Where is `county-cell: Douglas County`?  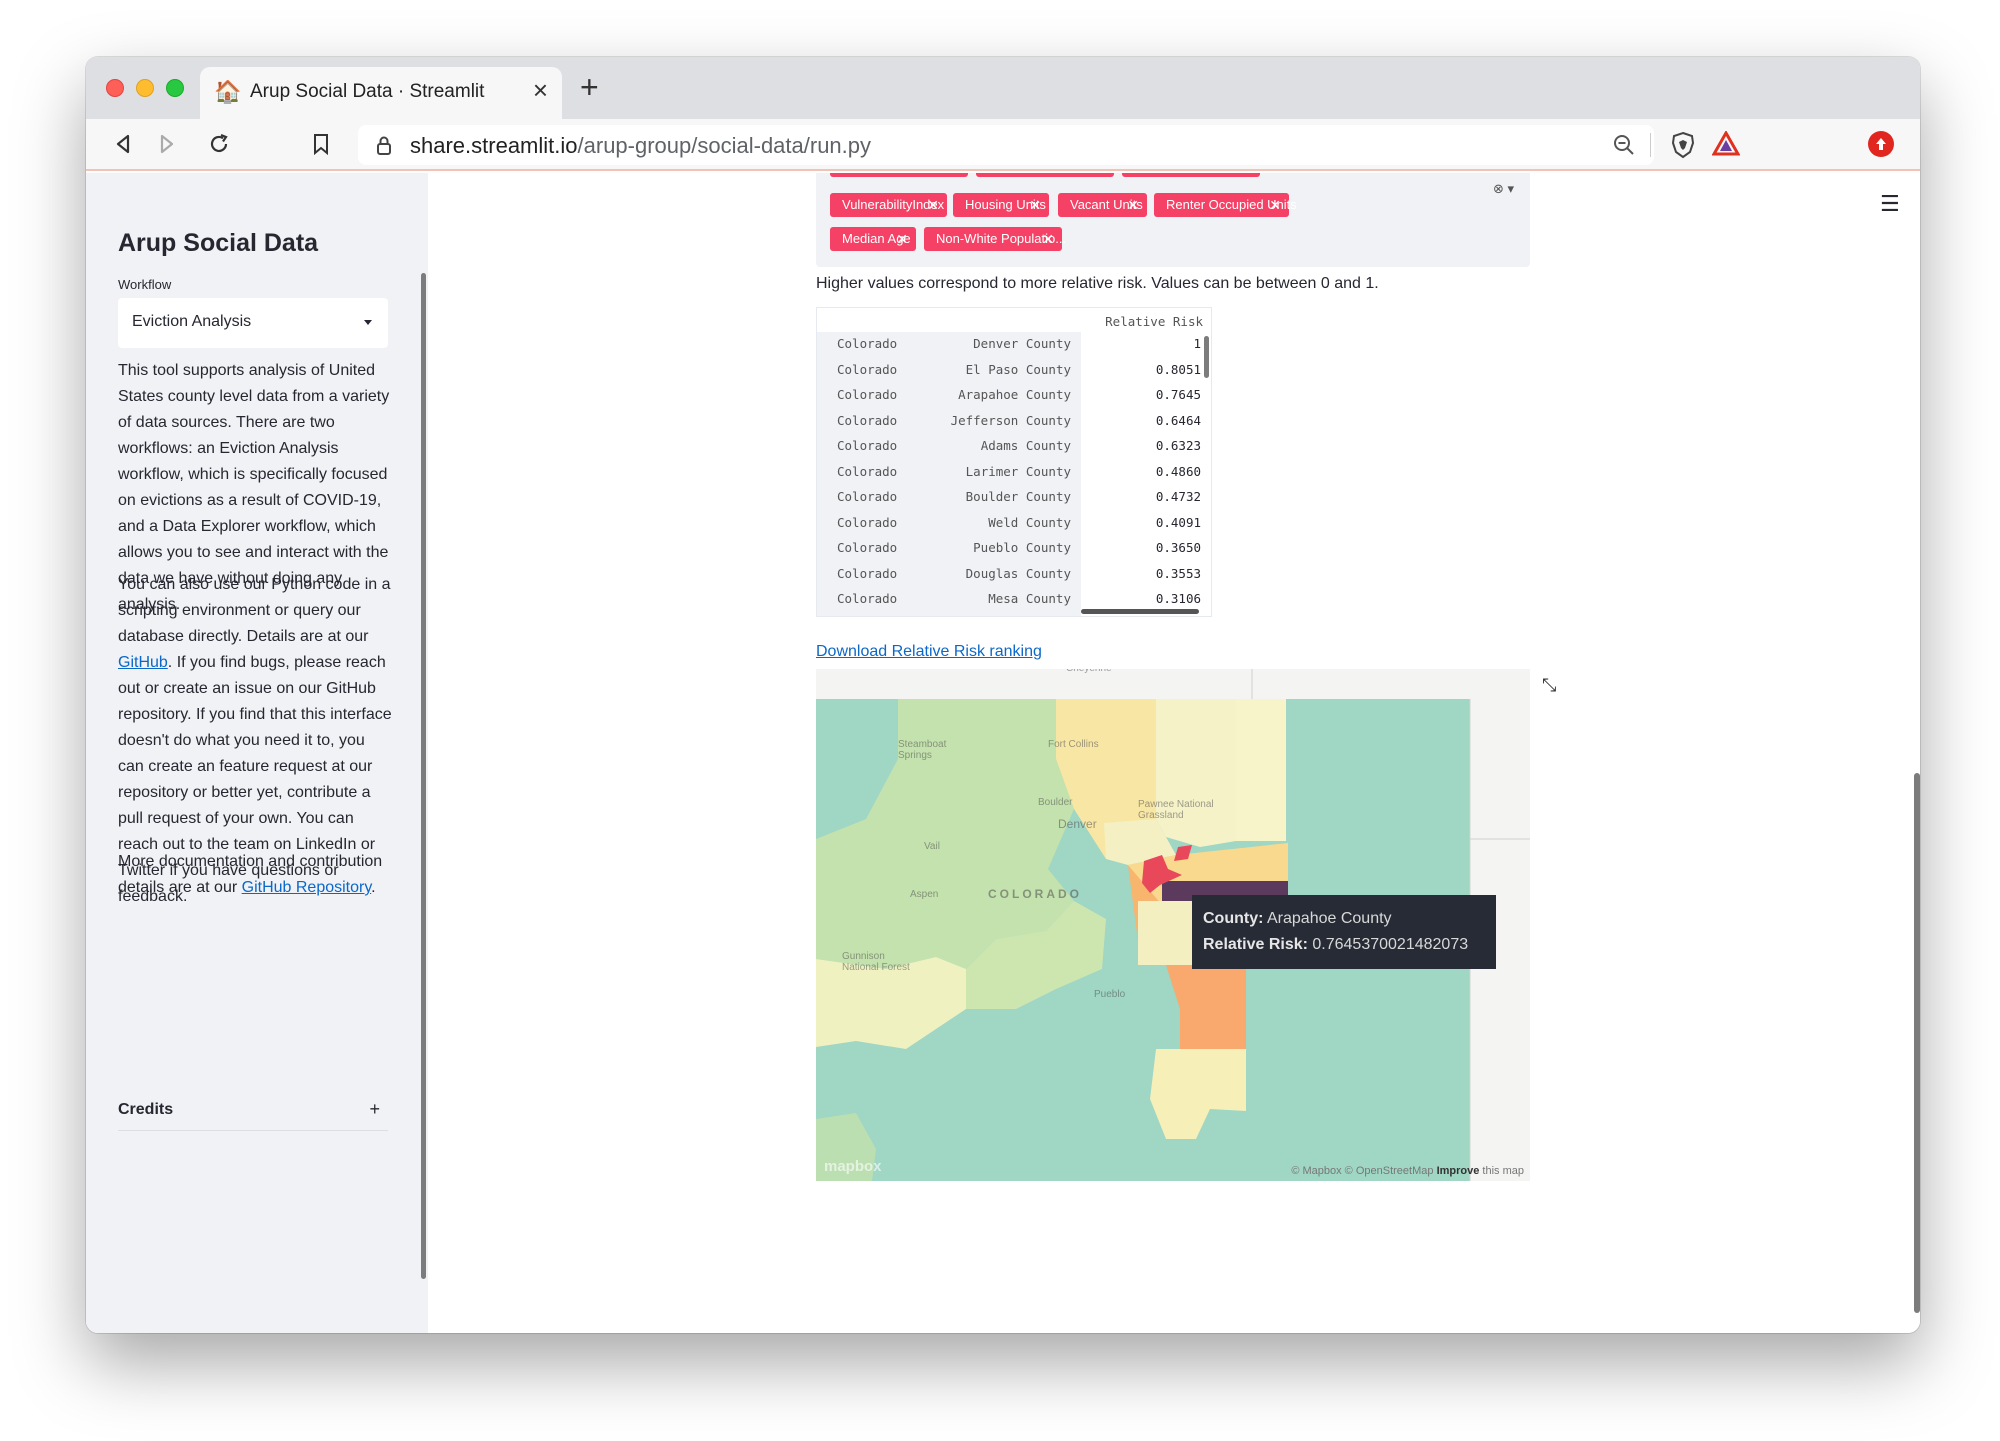 county-cell: Douglas County is located at coordinates (1018, 573).